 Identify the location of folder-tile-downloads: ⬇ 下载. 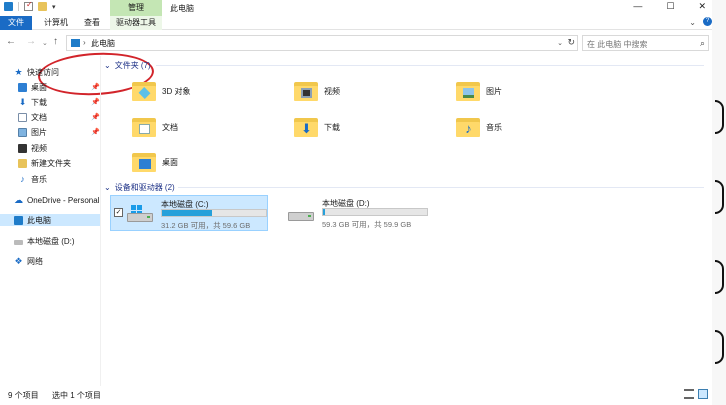
(346, 127).